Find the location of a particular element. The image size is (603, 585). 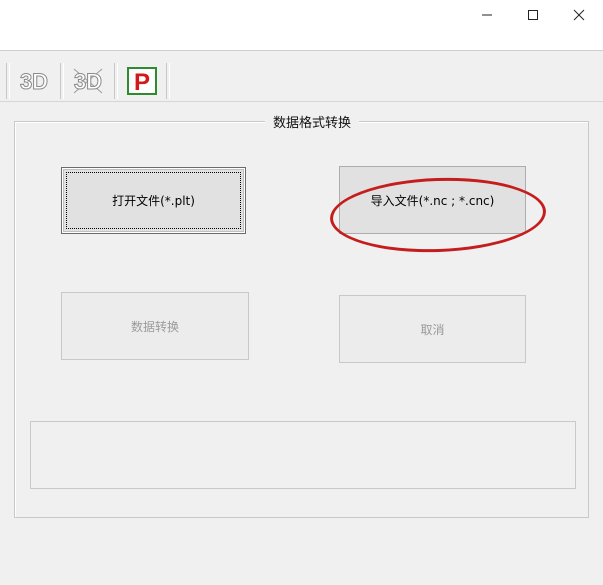

close-button is located at coordinates (579, 15).